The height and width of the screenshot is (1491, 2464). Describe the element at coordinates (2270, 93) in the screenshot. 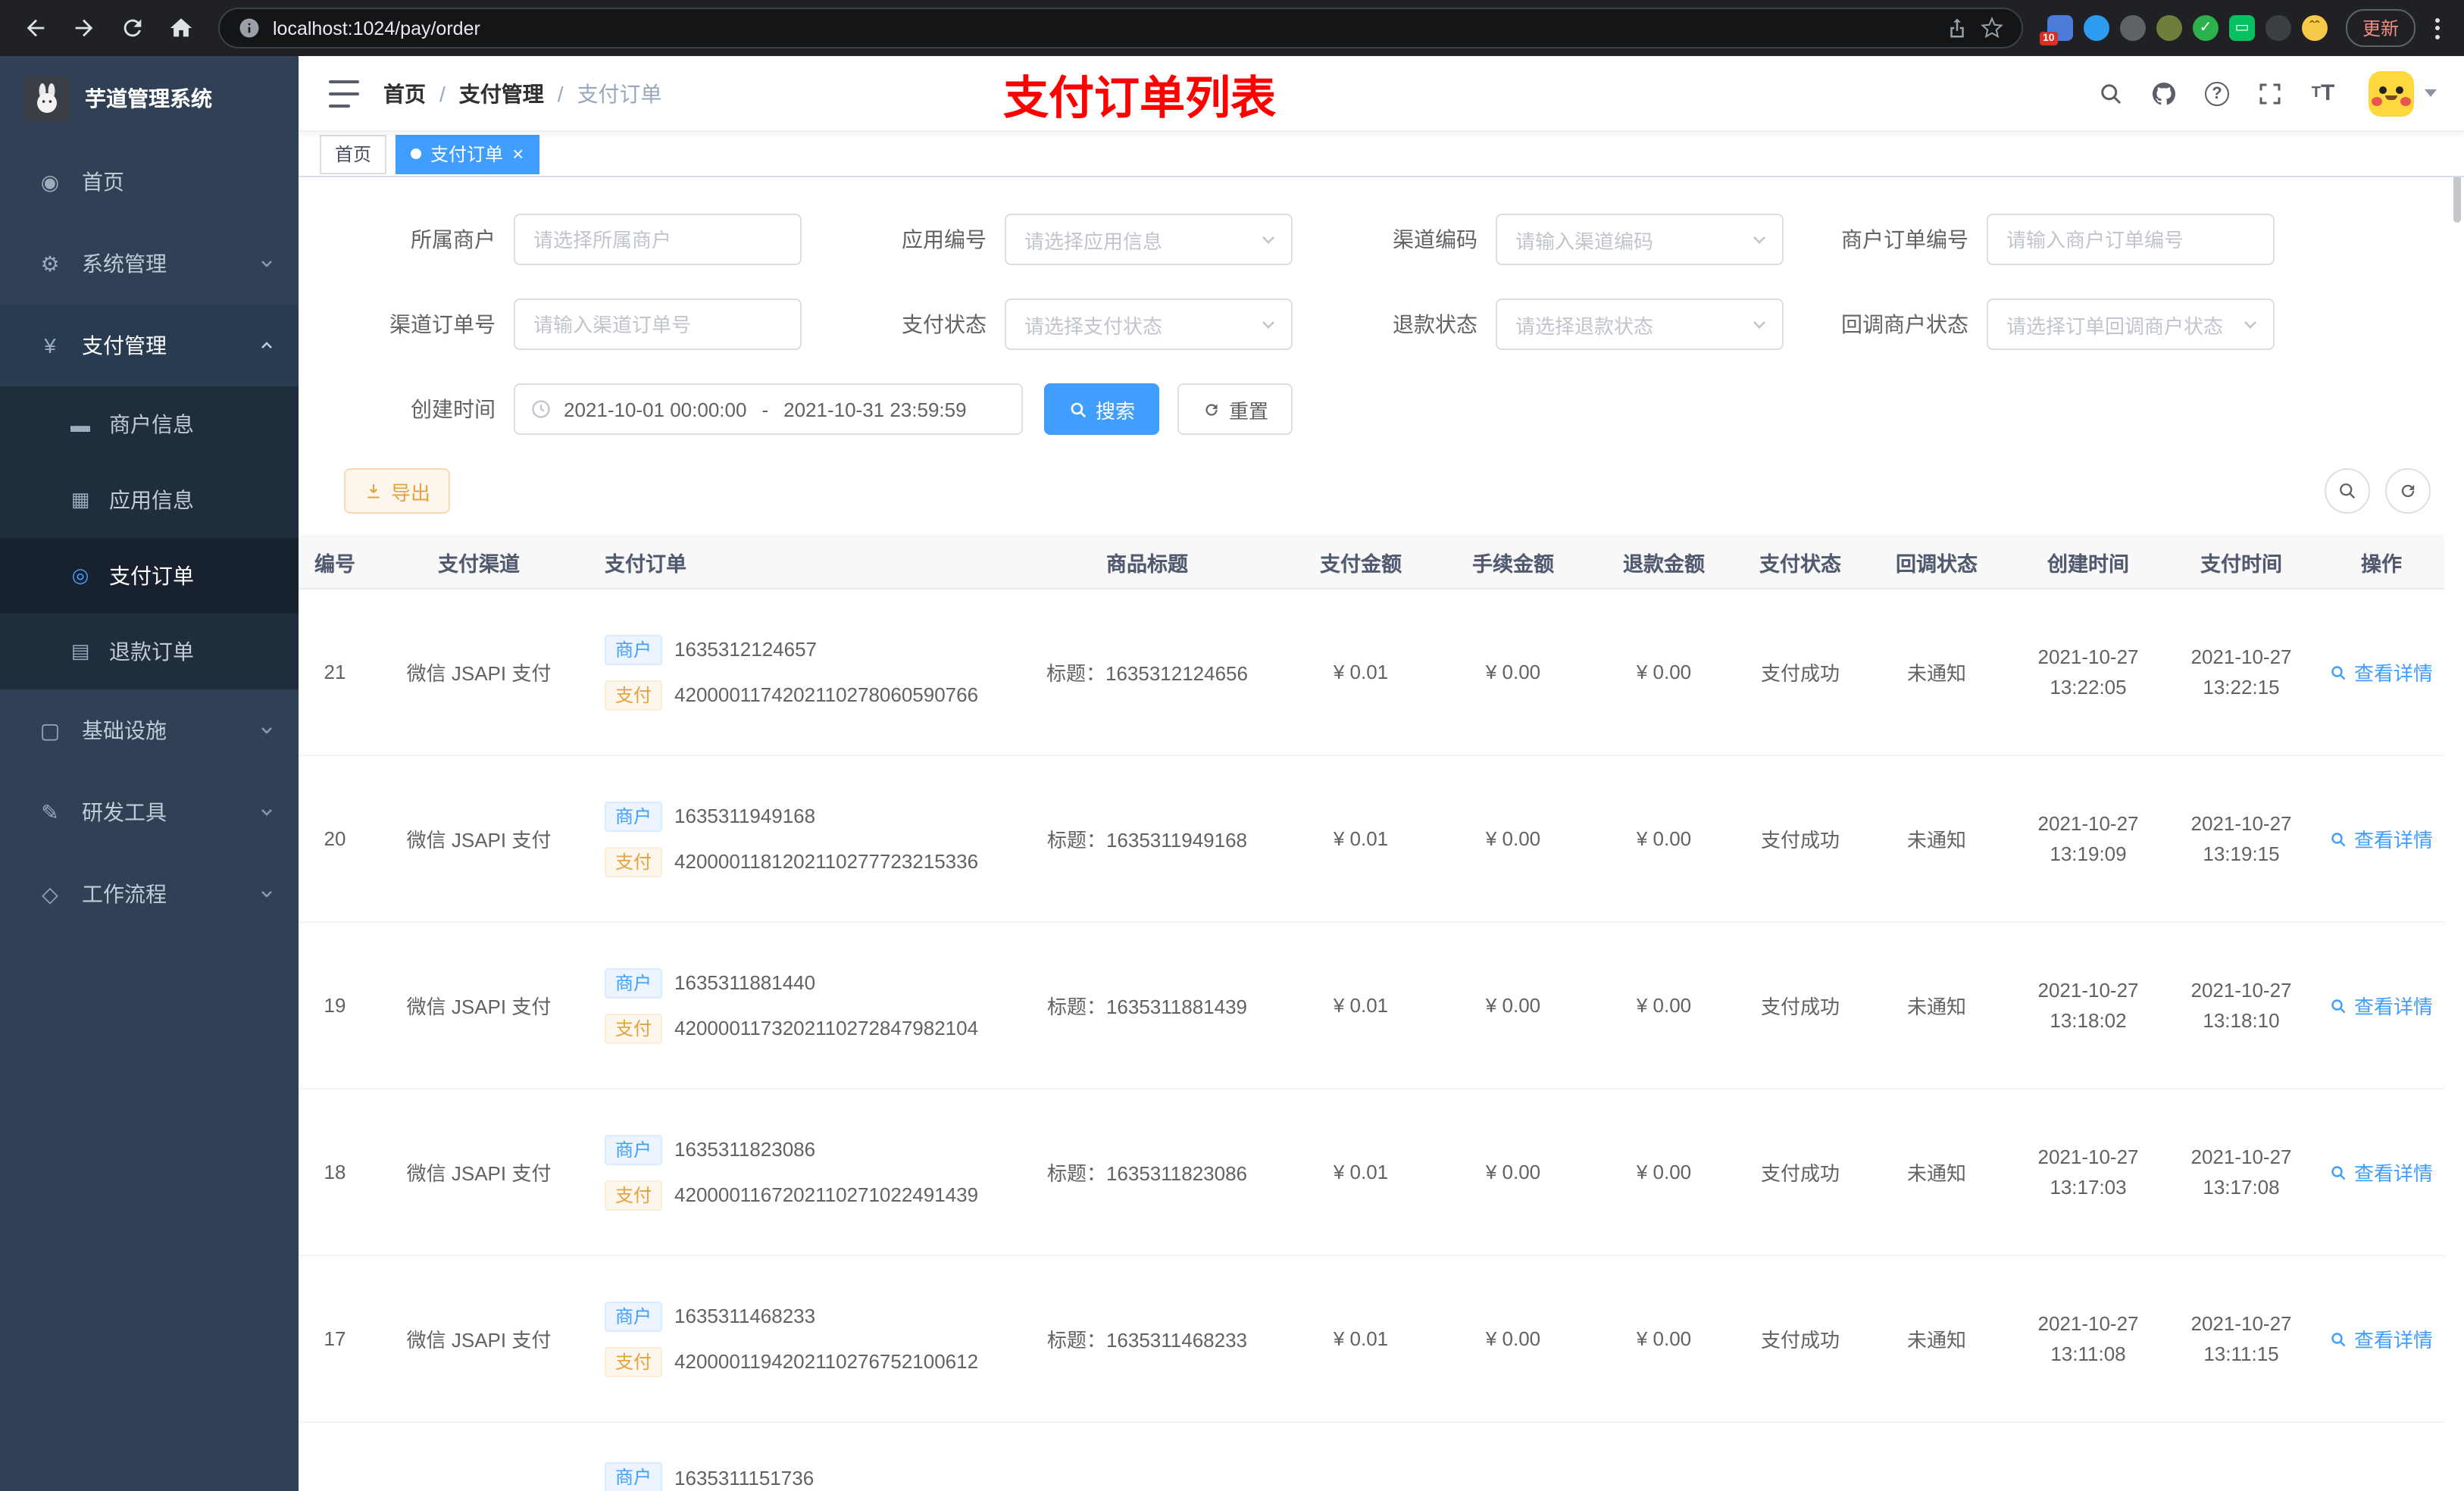

I see `fullscreen-button` at that location.